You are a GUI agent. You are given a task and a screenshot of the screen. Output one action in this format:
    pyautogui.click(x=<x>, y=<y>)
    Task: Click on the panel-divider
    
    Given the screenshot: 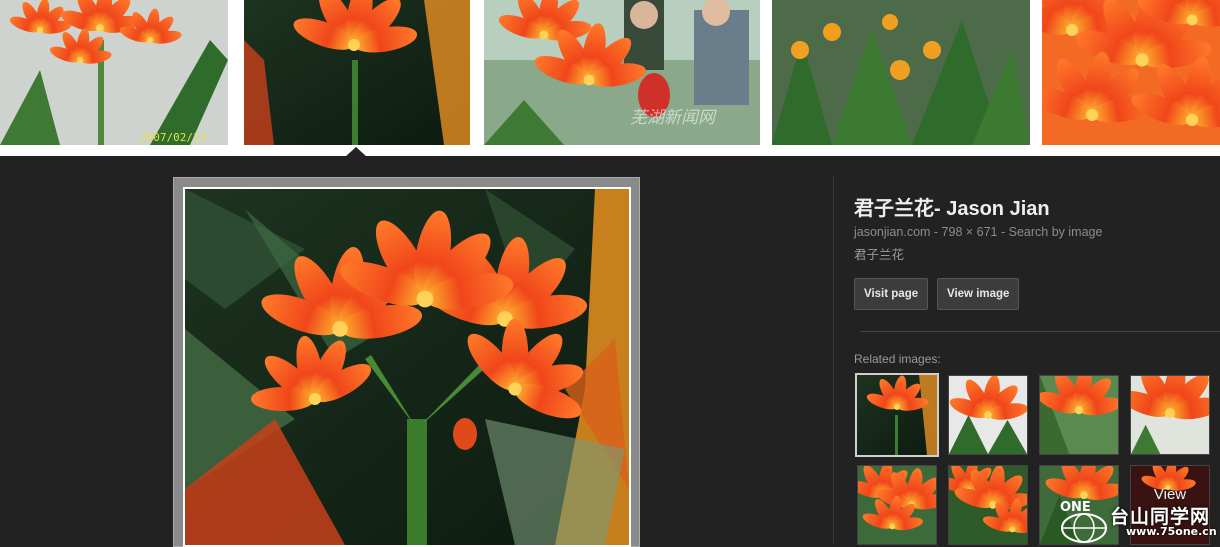 What is the action you would take?
    pyautogui.click(x=833, y=361)
    